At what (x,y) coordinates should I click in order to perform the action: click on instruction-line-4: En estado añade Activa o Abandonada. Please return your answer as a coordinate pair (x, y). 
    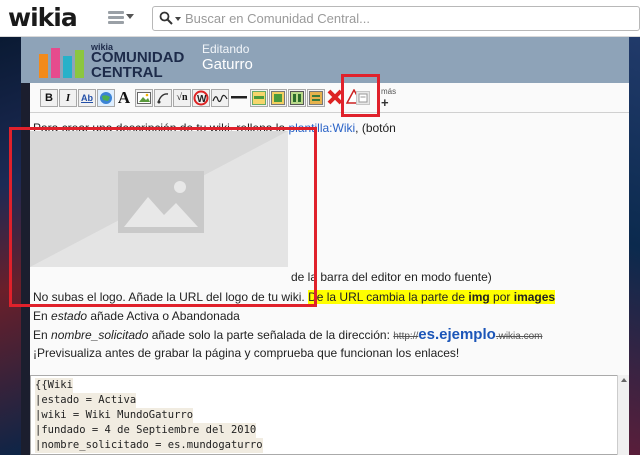
    Looking at the image, I should click on (136, 316).